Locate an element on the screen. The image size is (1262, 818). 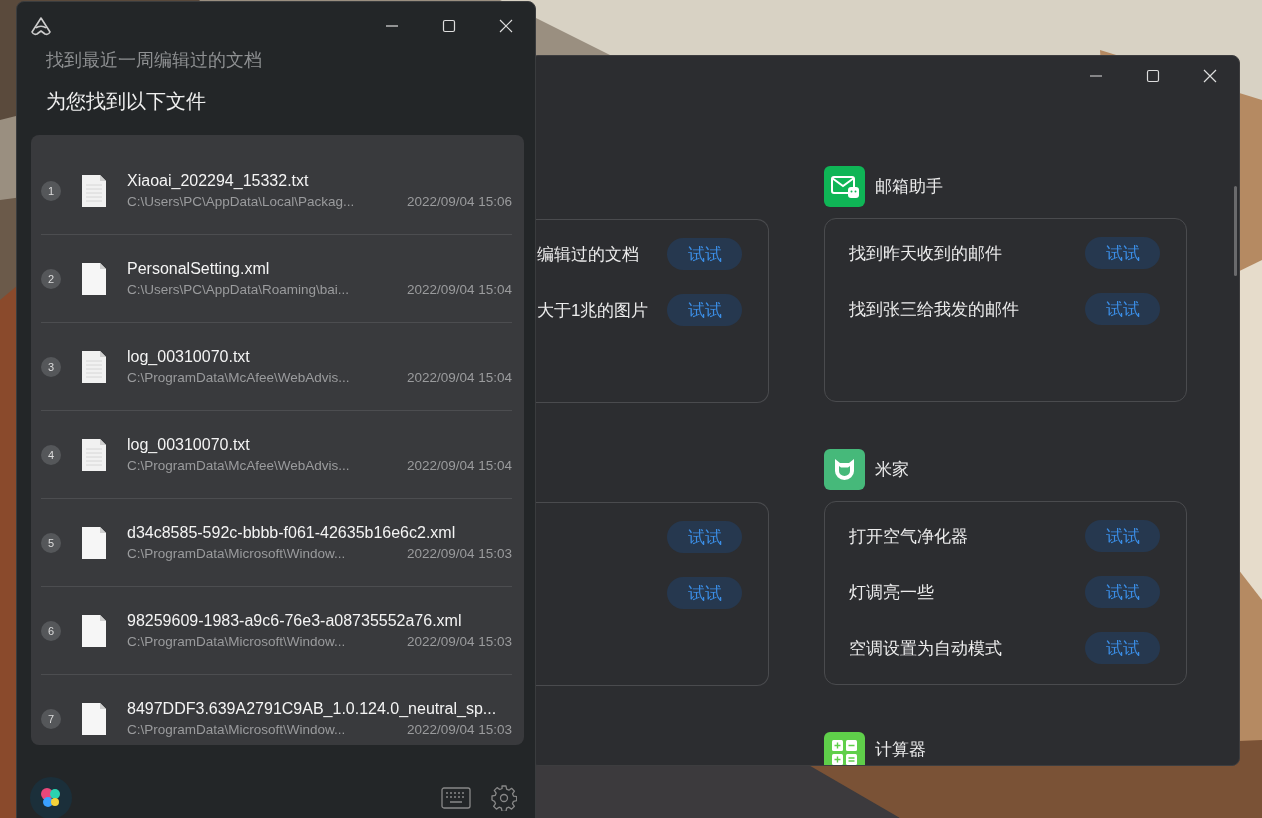
example-command: 找到昨天收到的邮件 is located at coordinates (925, 253).